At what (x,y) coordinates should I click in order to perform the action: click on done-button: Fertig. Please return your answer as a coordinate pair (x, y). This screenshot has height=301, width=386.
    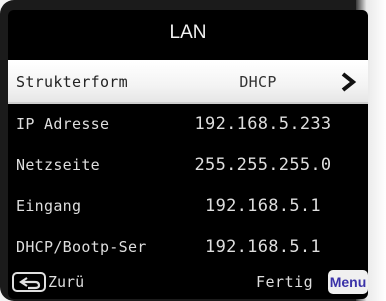
    Looking at the image, I should click on (284, 282).